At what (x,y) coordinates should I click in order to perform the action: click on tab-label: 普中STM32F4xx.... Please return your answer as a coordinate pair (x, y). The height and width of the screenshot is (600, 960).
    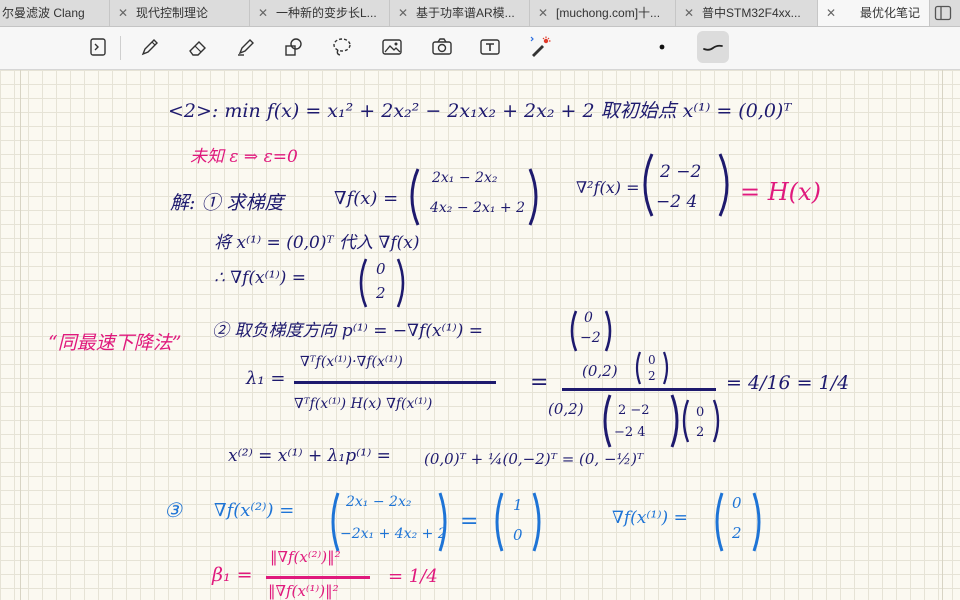
    Looking at the image, I should click on (751, 13).